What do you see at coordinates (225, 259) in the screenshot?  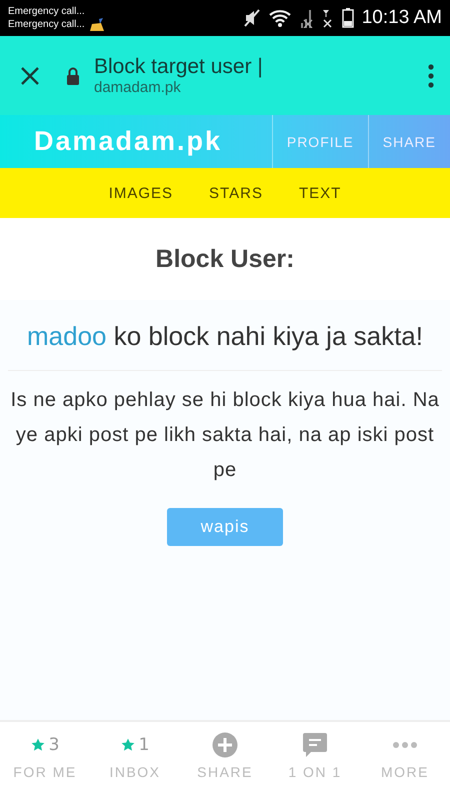 I see `page-heading: Block User:` at bounding box center [225, 259].